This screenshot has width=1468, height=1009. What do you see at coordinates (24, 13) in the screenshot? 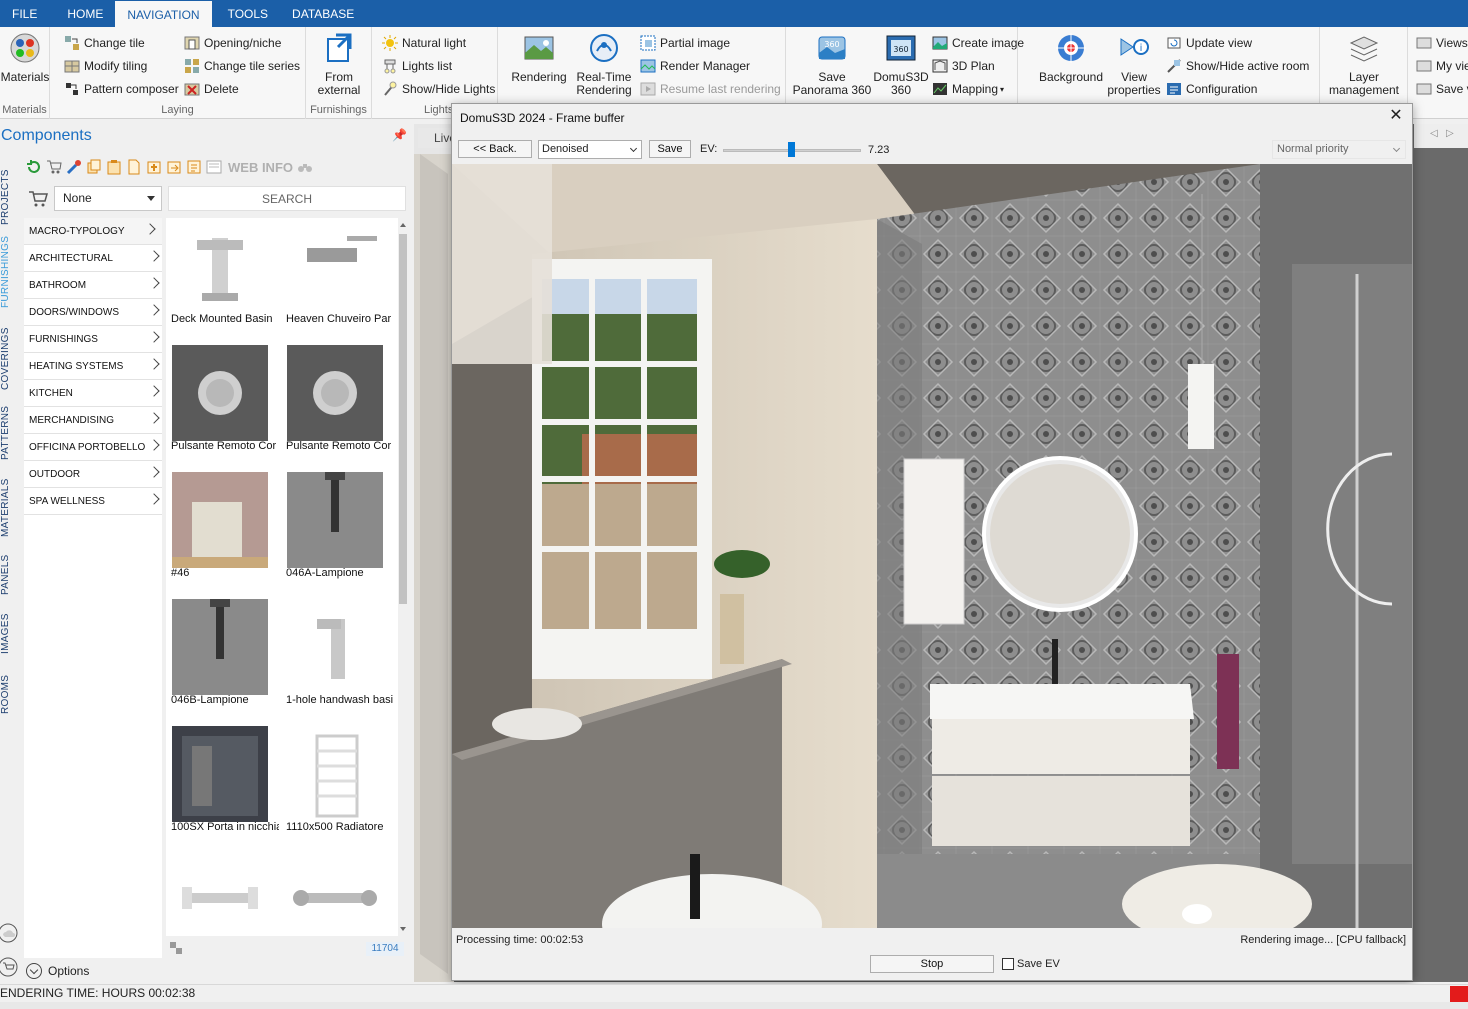
I see `menu-file: FILE` at bounding box center [24, 13].